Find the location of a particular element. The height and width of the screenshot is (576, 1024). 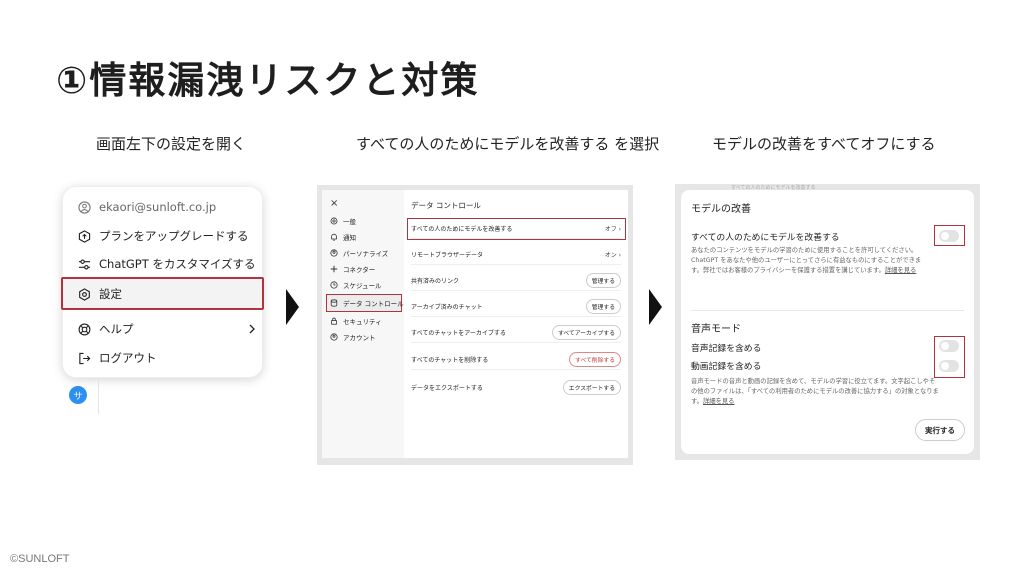

setting-label: すべてのチャットを削除する is located at coordinates (450, 360).